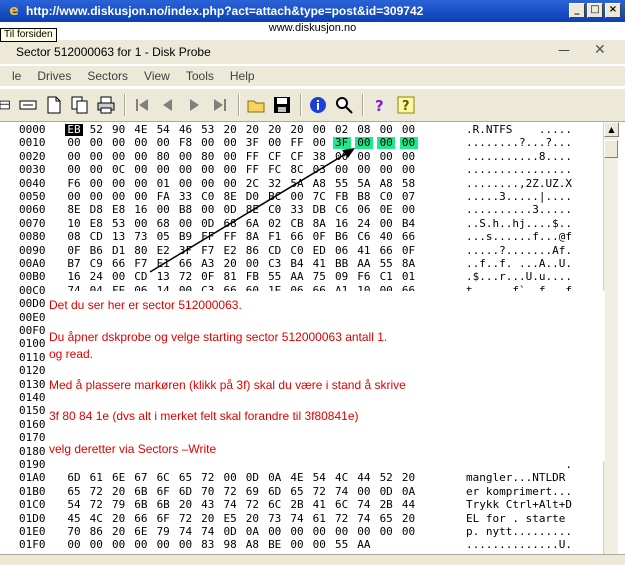 The height and width of the screenshot is (565, 625). I want to click on hex-byte: 80, so click(208, 156).